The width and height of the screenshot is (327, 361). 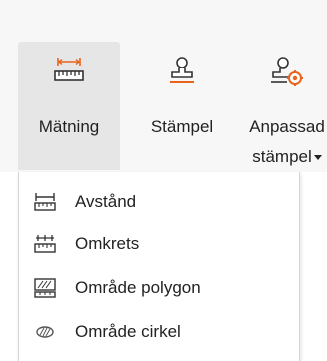 What do you see at coordinates (159, 202) in the screenshot?
I see `menu-item-avstand: Avstånd` at bounding box center [159, 202].